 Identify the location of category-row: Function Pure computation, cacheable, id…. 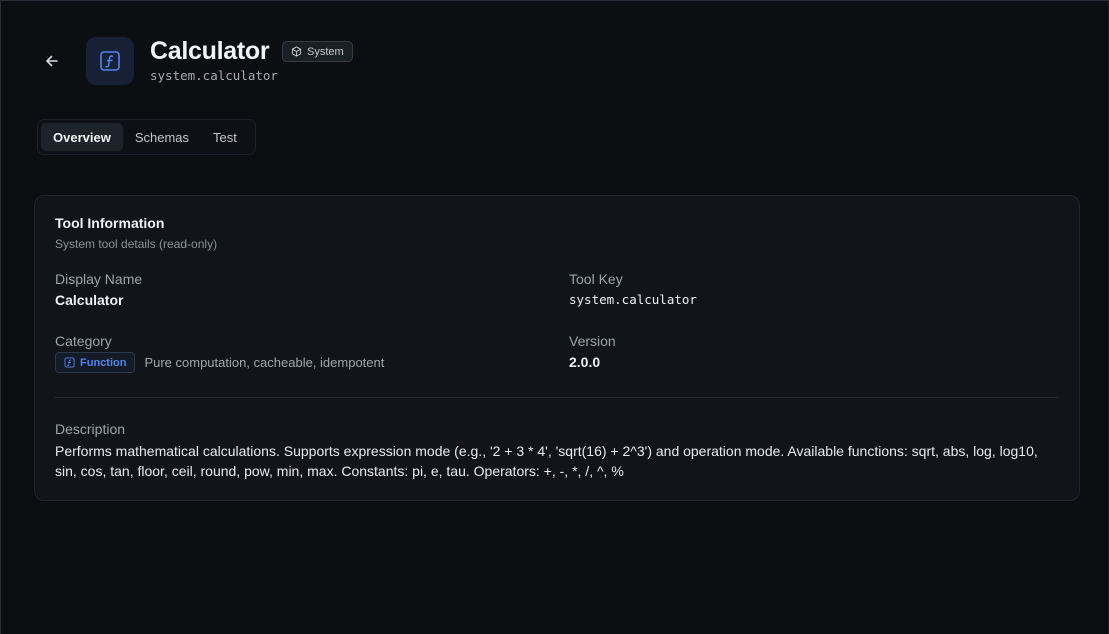
(219, 362).